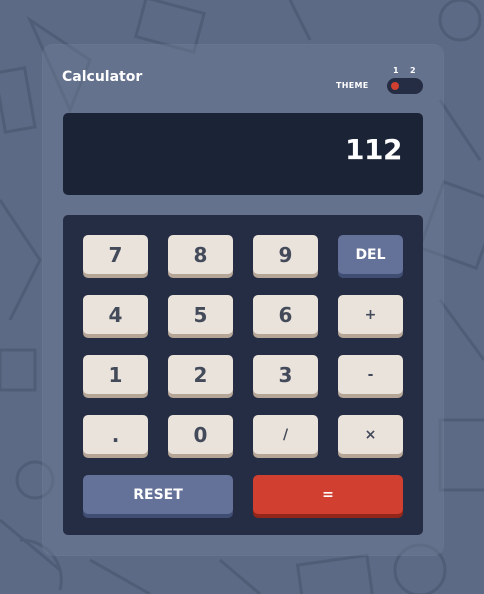 Image resolution: width=484 pixels, height=594 pixels. Describe the element at coordinates (200, 314) in the screenshot. I see `key-5: 5` at that location.